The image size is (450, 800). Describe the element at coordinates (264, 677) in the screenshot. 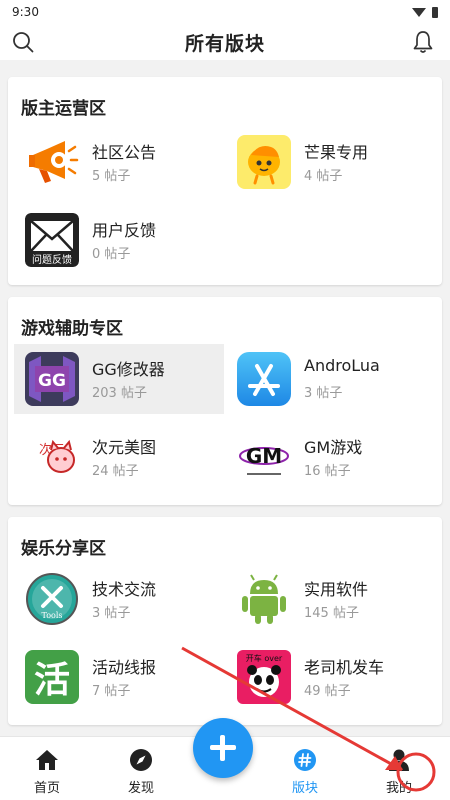

I see `panda-meme-icon: 开车 over` at that location.